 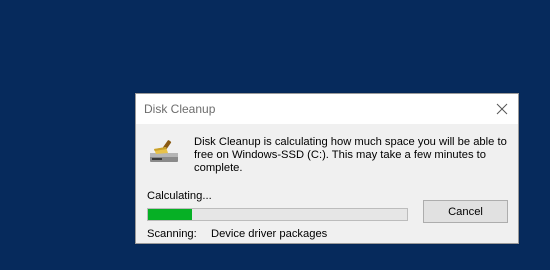 I want to click on close-button, so click(x=502, y=109).